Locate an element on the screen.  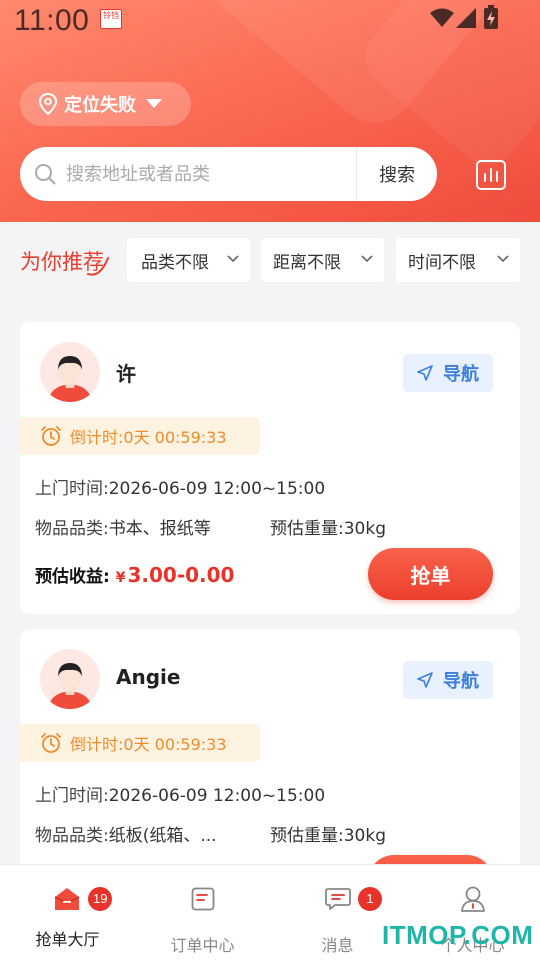
filter-time-label: 时间不限 is located at coordinates (442, 262).